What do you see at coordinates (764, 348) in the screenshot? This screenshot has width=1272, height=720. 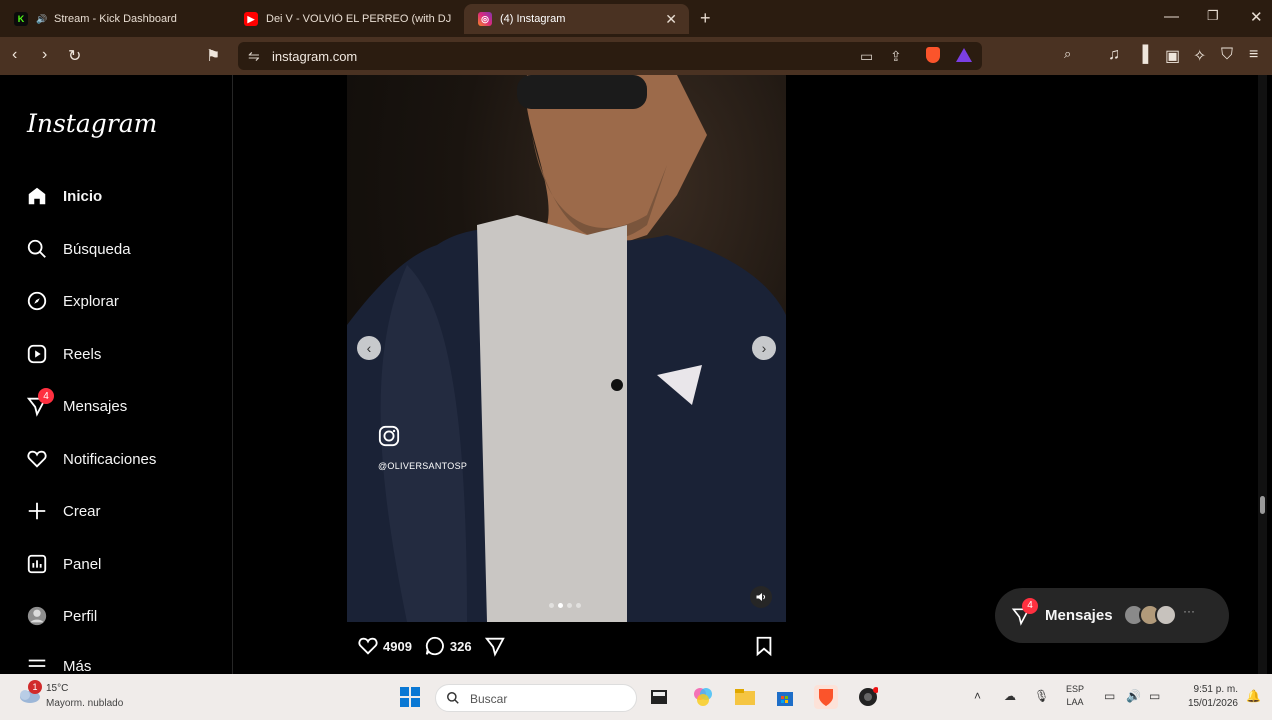 I see `carousel-next-button: ›` at bounding box center [764, 348].